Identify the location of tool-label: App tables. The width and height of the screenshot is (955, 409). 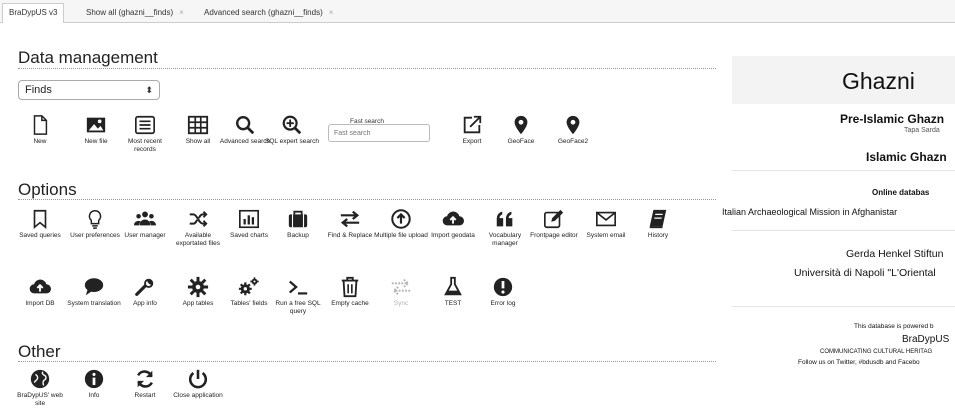
(198, 303).